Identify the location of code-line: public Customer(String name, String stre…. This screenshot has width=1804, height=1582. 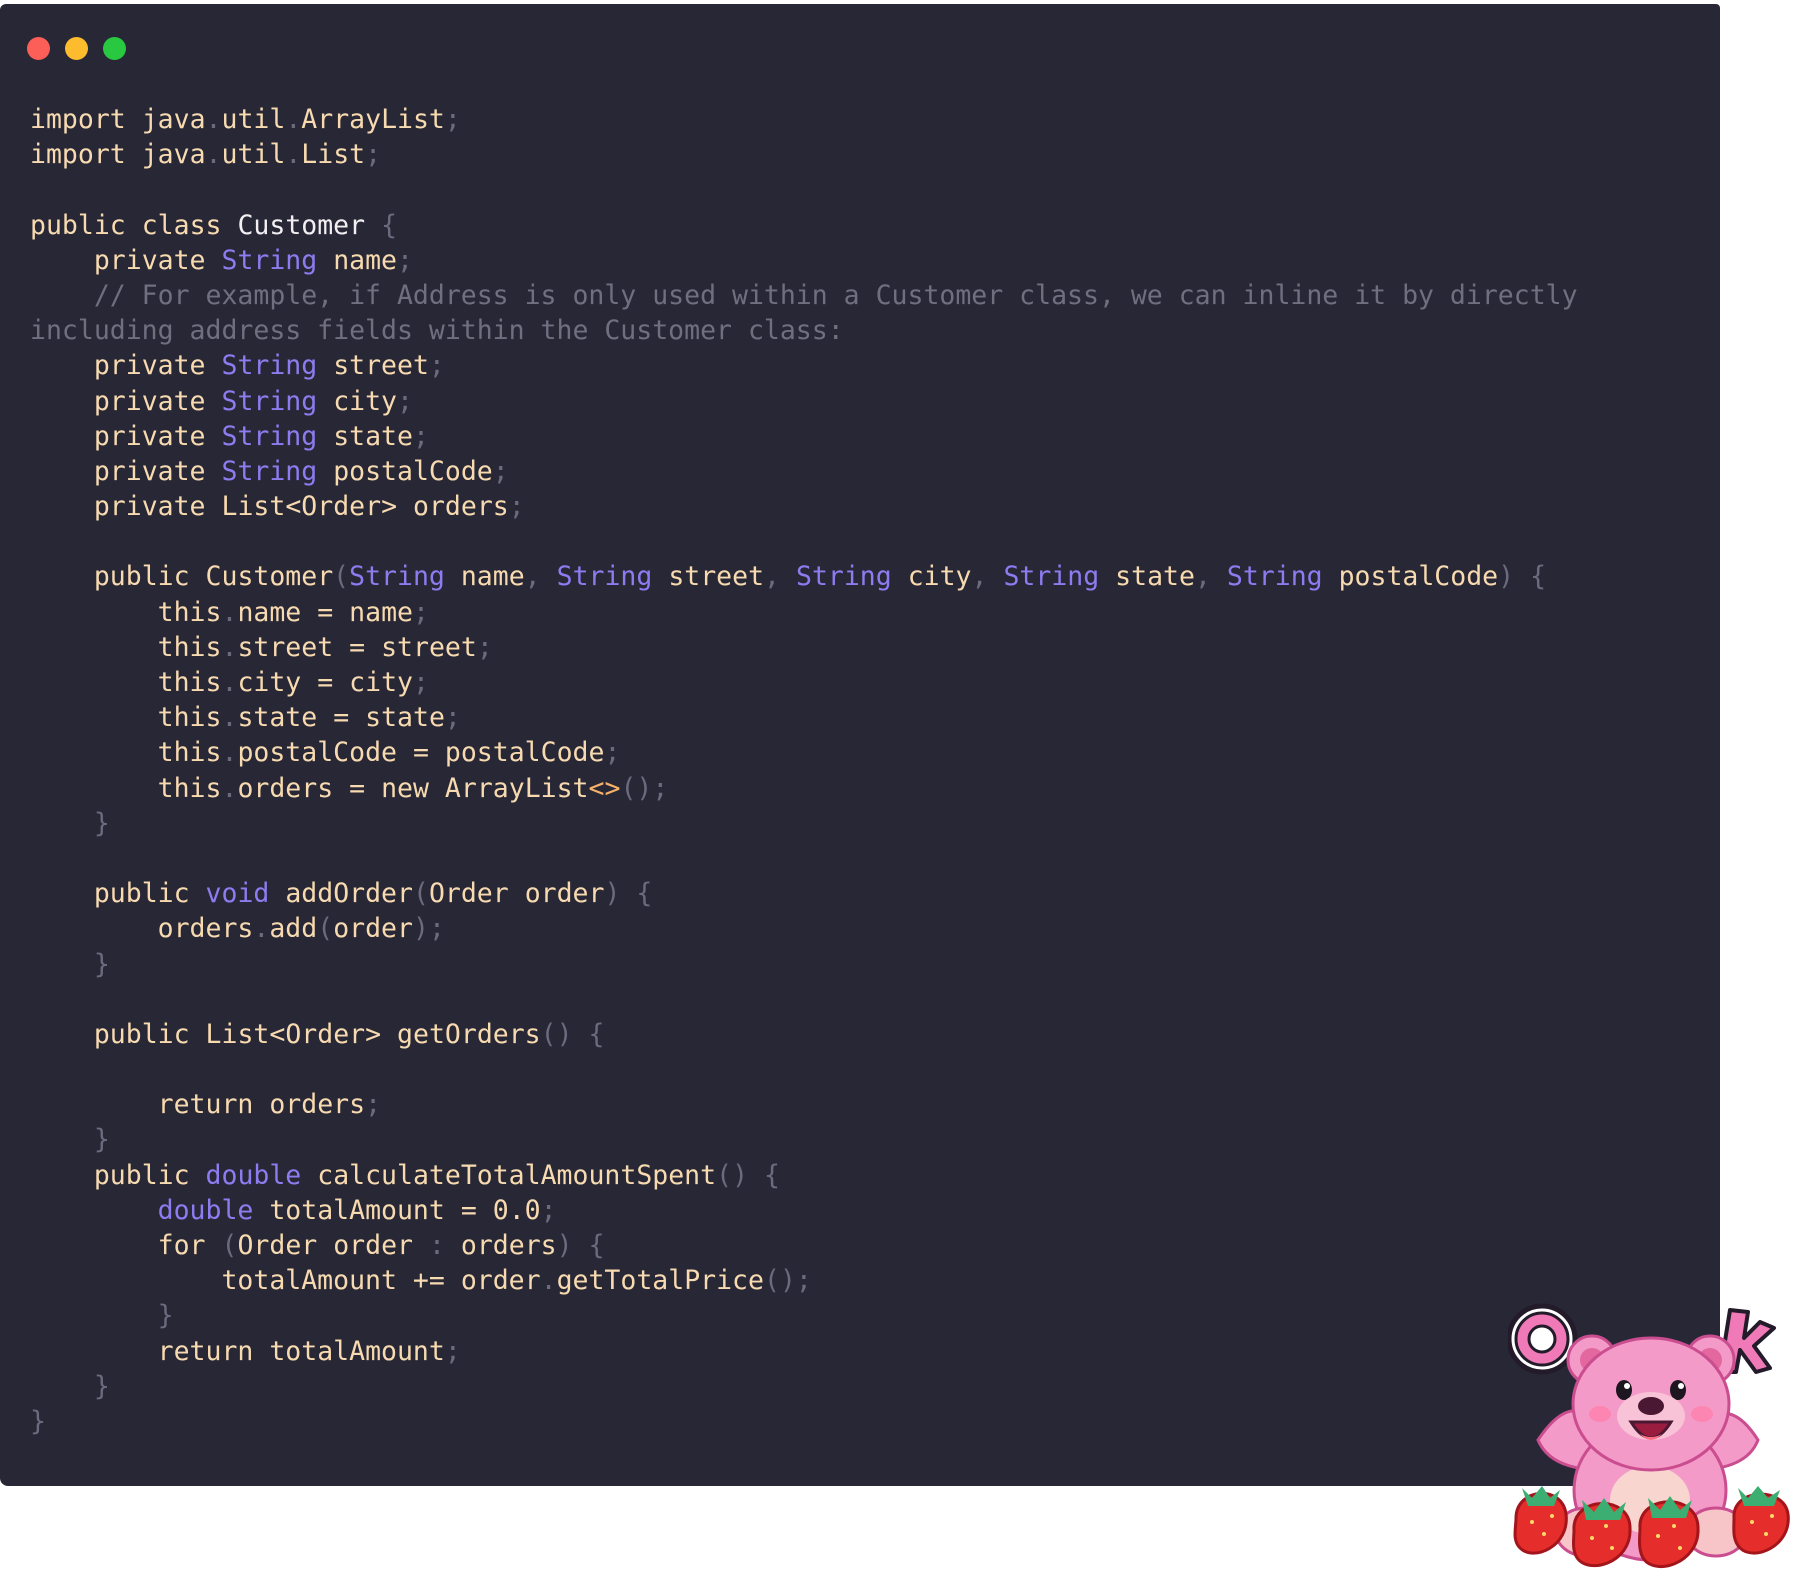
(820, 577).